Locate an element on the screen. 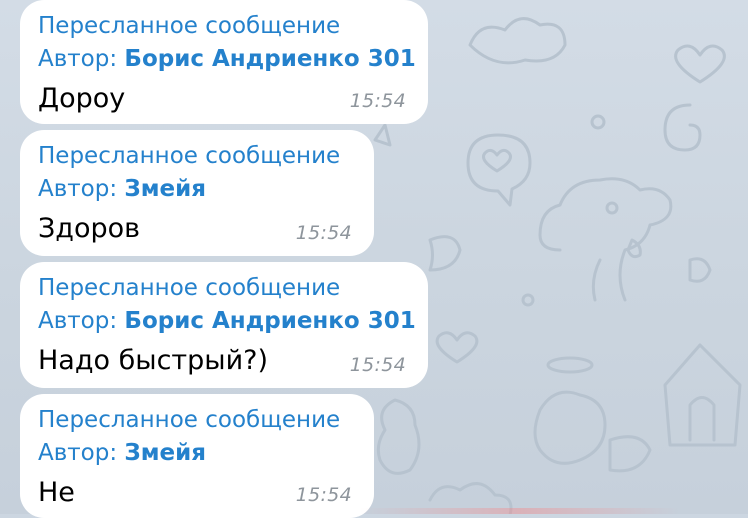 The image size is (748, 518). bottom-edge-highlight is located at coordinates (520, 511).